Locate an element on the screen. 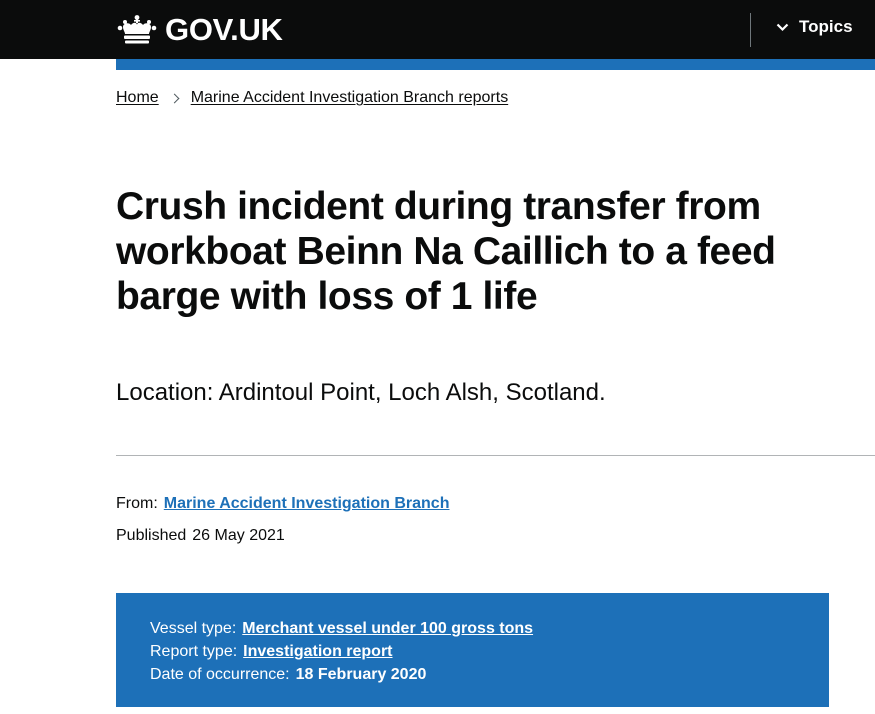  from-label: From: is located at coordinates (137, 503).